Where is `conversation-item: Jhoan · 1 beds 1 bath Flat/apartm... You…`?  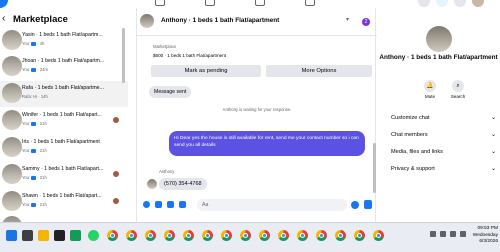 conversation-item: Jhoan · 1 beds 1 bath Flat/apartm... You… is located at coordinates (64, 67).